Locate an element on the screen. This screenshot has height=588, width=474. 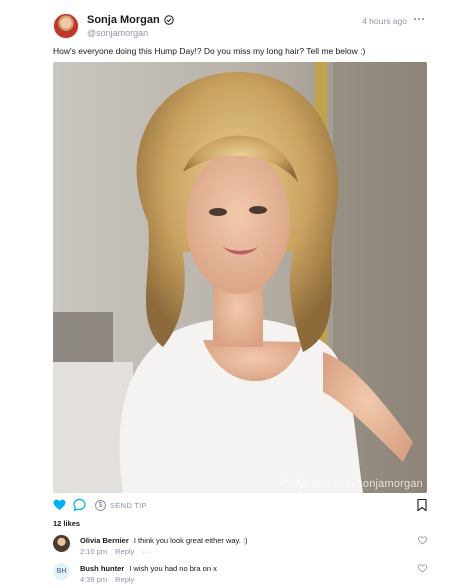
send-tip-button: $ SEND TIP is located at coordinates (121, 505).